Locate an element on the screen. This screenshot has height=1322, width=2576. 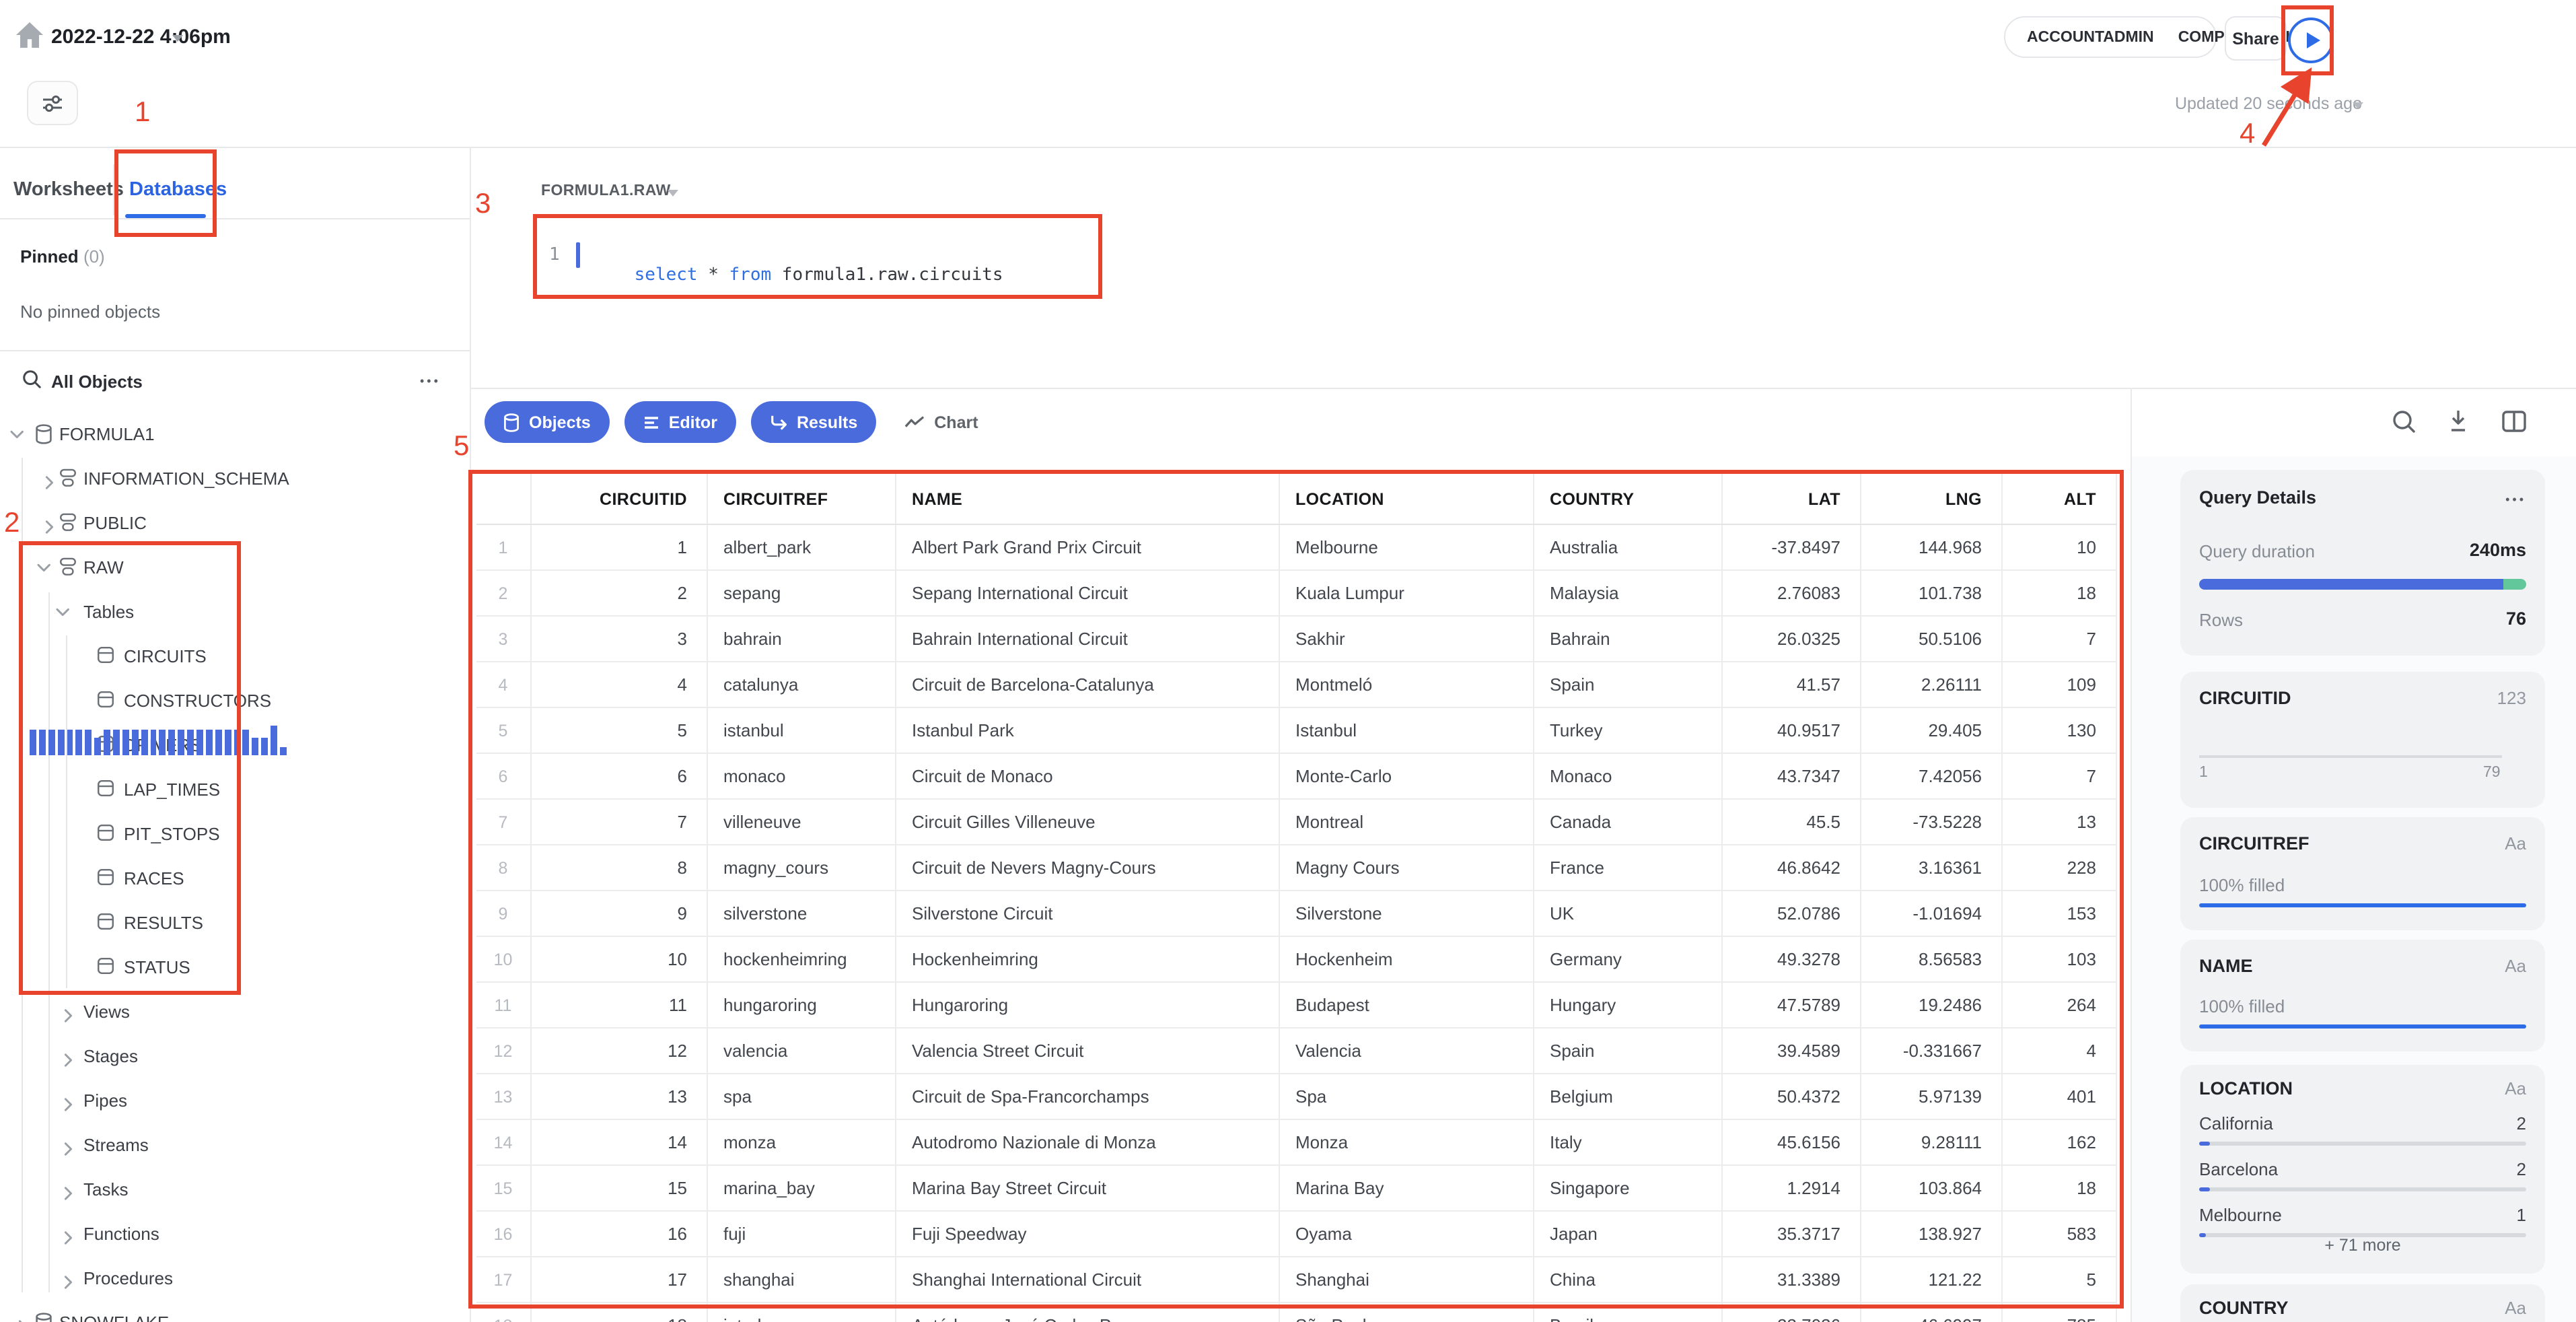
cell-alt: 103 is located at coordinates (2058, 959).